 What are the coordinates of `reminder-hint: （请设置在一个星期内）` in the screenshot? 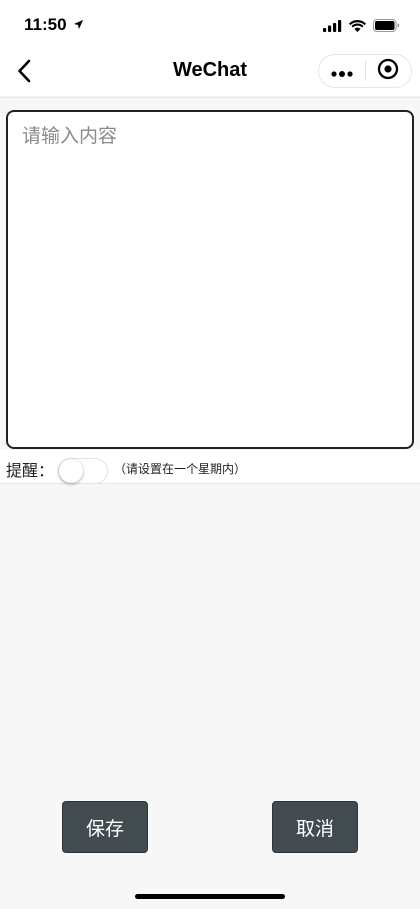 It's located at (180, 469).